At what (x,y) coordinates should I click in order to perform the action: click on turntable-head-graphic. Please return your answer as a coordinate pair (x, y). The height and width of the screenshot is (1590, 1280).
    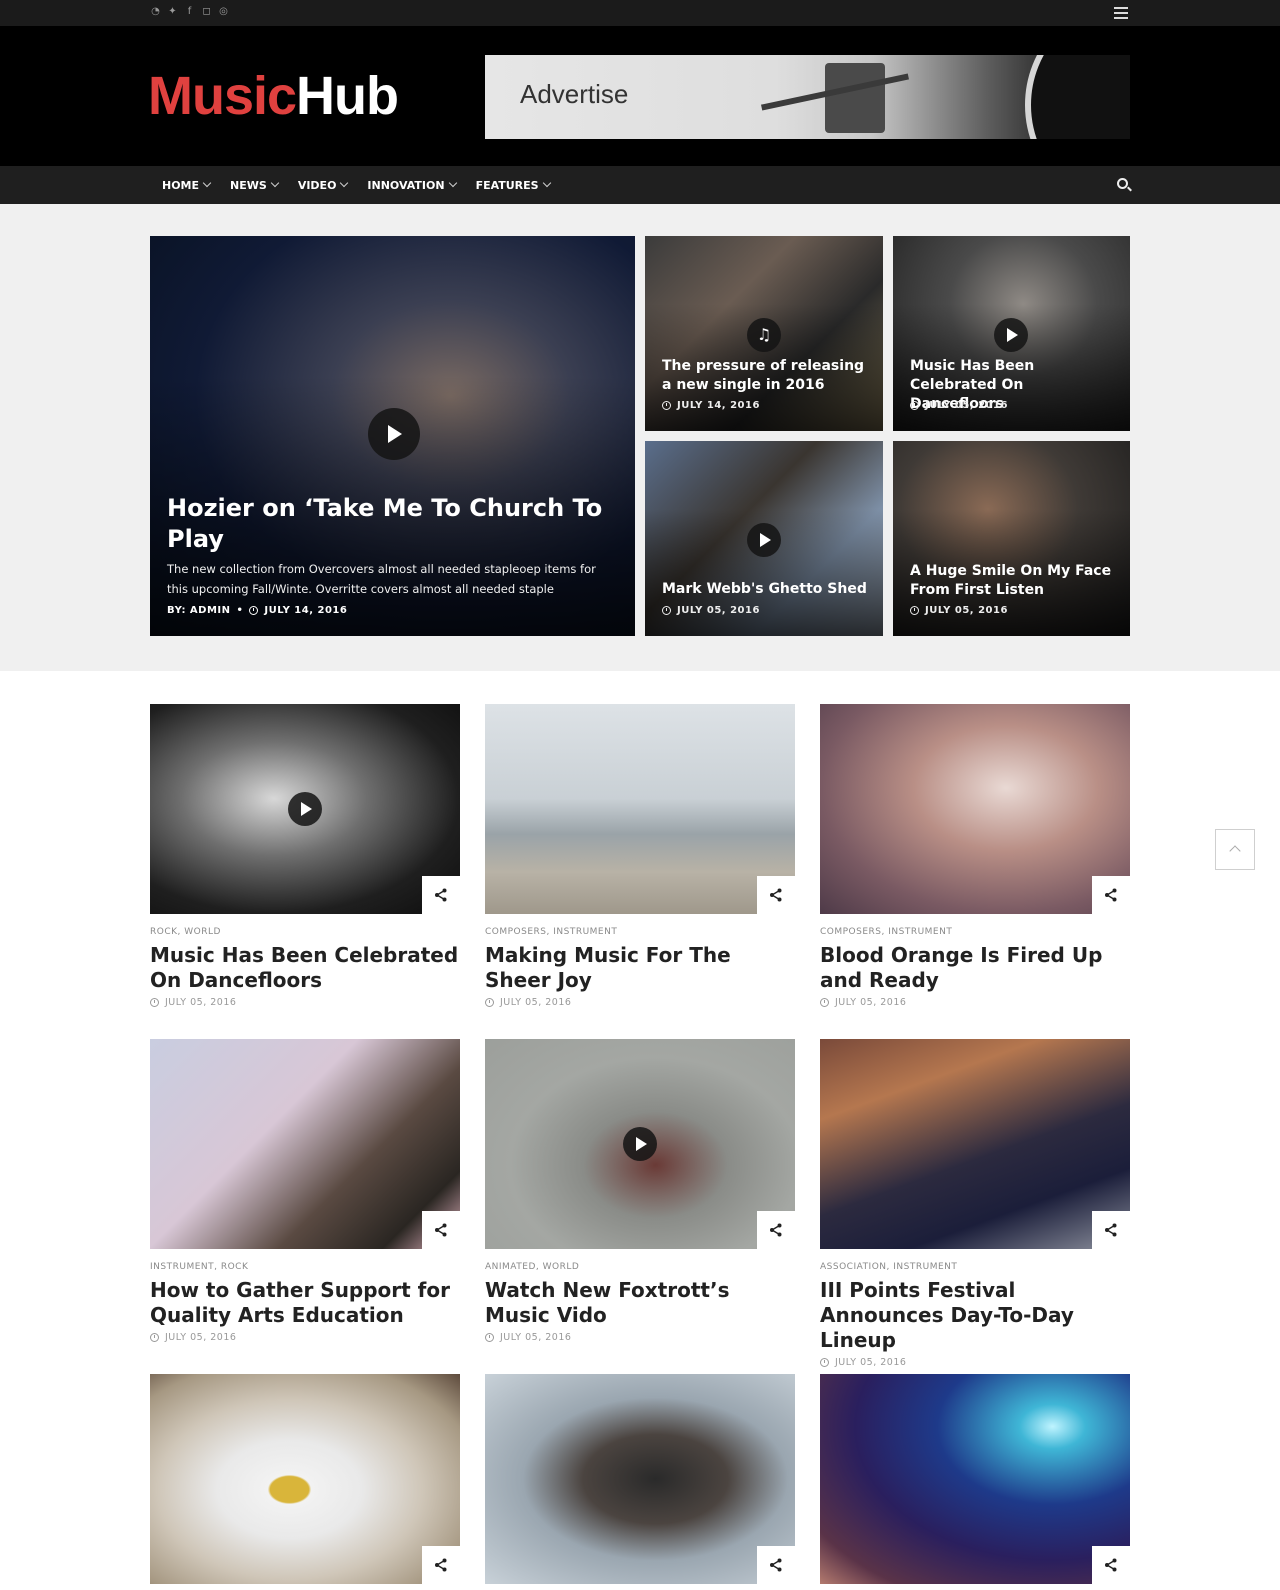
    Looking at the image, I should click on (855, 98).